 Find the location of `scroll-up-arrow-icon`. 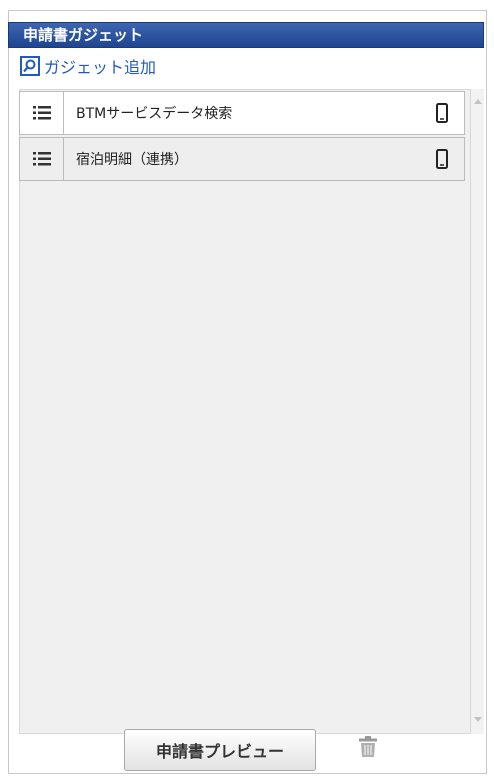

scroll-up-arrow-icon is located at coordinates (478, 101).